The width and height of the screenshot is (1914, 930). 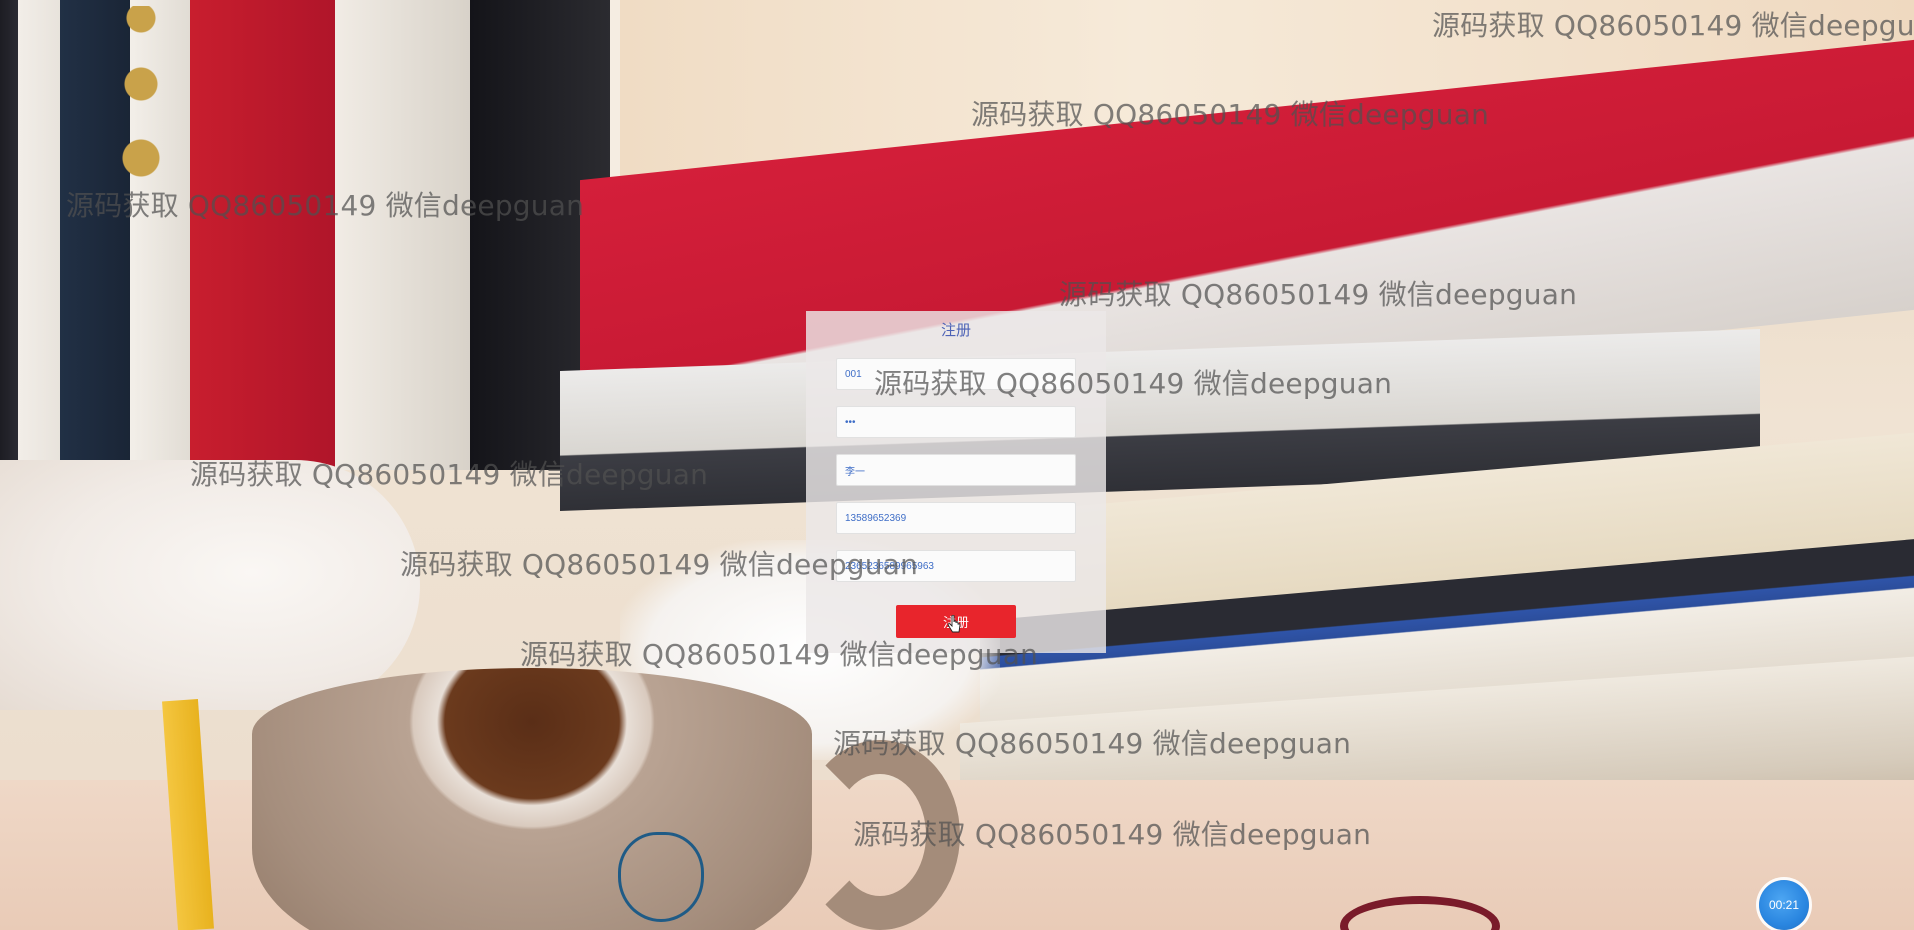 What do you see at coordinates (1784, 905) in the screenshot?
I see `recording-timer: 00:21` at bounding box center [1784, 905].